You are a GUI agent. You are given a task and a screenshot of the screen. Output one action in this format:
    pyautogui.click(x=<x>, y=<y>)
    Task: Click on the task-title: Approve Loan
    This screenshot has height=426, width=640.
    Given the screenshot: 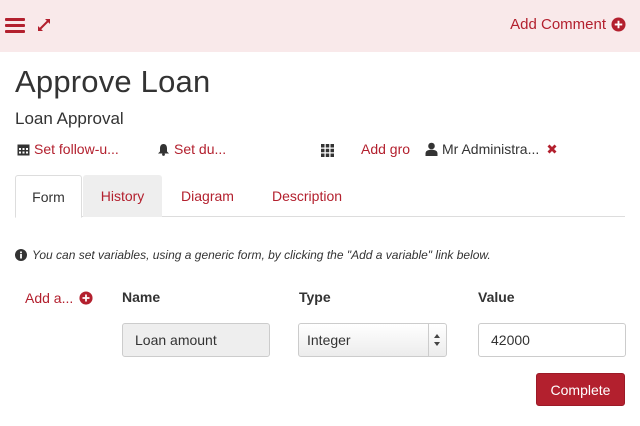 What is the action you would take?
    pyautogui.click(x=113, y=81)
    